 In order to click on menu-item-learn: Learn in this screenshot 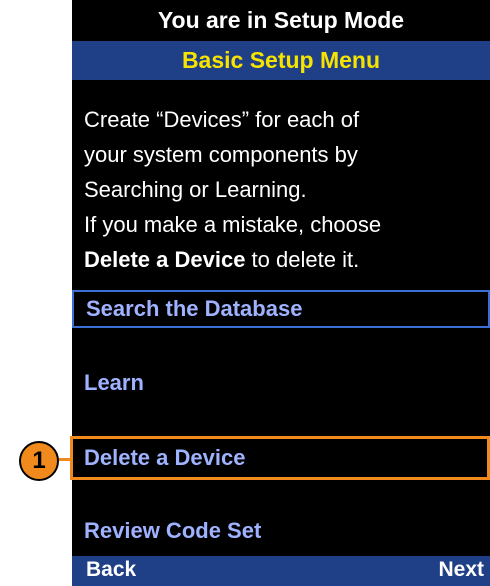, I will do `click(281, 383)`.